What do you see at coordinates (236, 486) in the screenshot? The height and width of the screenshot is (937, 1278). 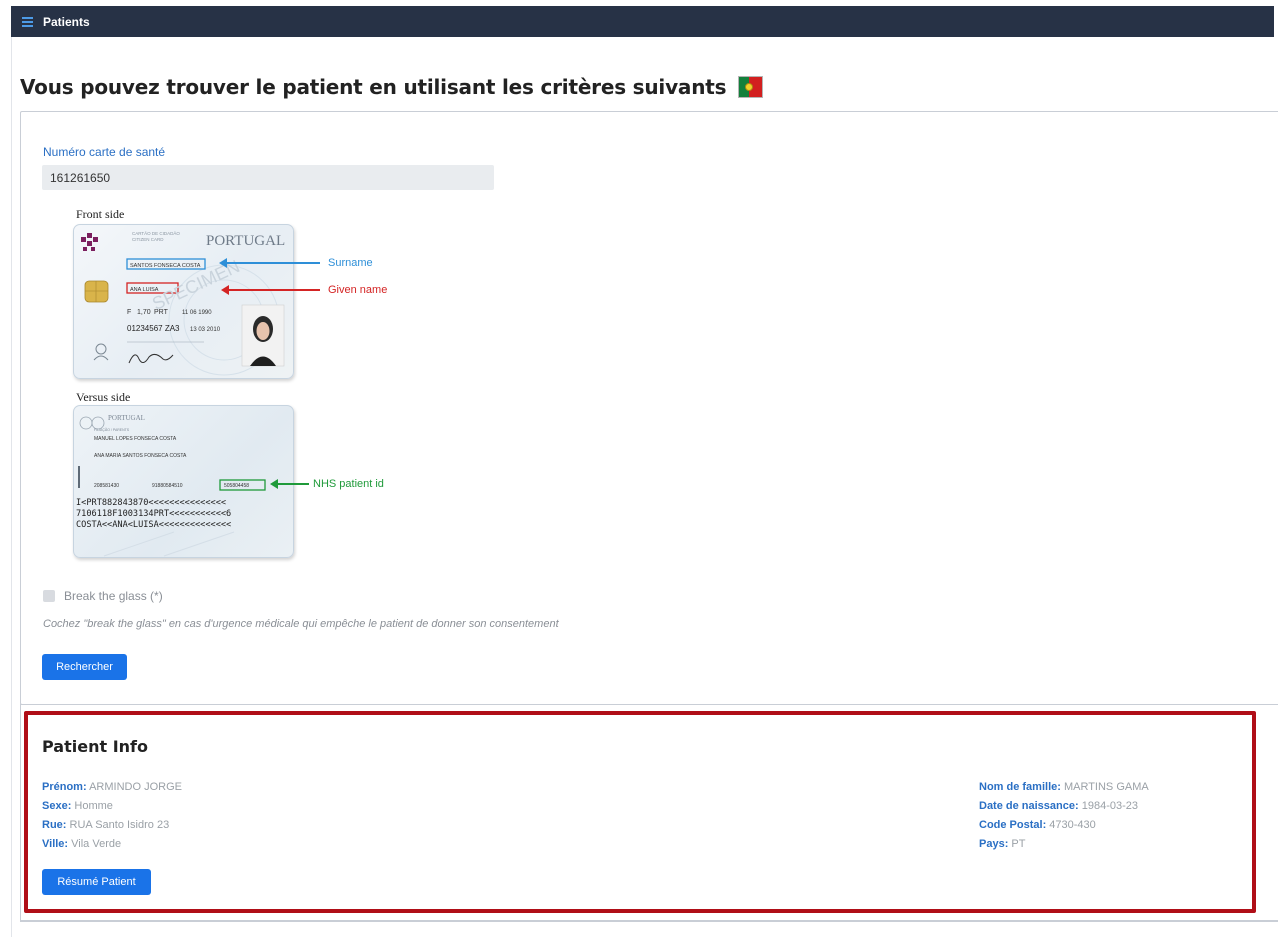 I see `svg-text: 505804458` at bounding box center [236, 486].